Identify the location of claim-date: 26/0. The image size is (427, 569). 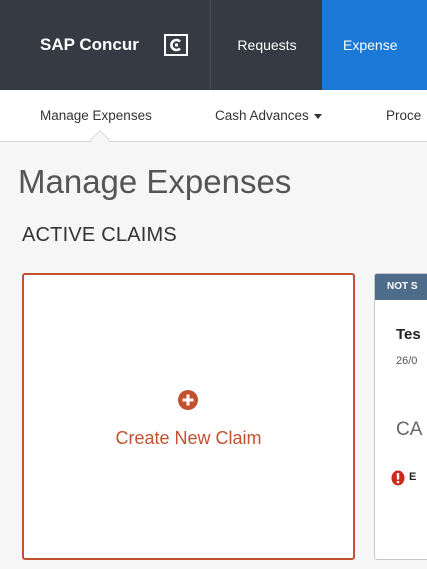
(407, 361).